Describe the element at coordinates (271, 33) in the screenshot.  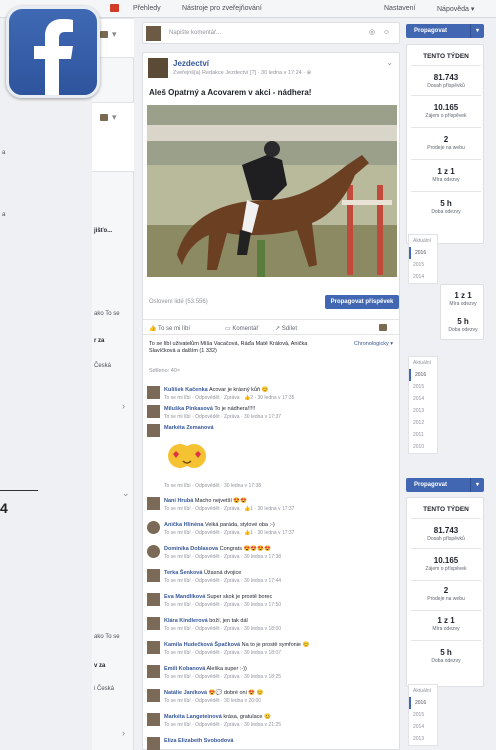
I see `comment-composer: Napište komentář... ◎ ☺` at that location.